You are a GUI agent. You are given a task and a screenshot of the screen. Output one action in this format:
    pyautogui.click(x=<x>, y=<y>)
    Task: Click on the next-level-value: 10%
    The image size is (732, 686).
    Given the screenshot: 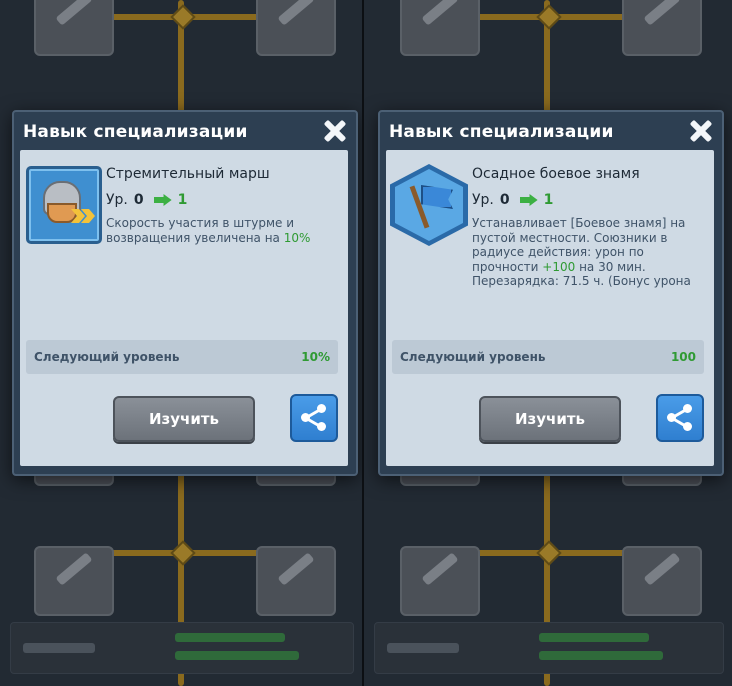 What is the action you would take?
    pyautogui.click(x=315, y=357)
    